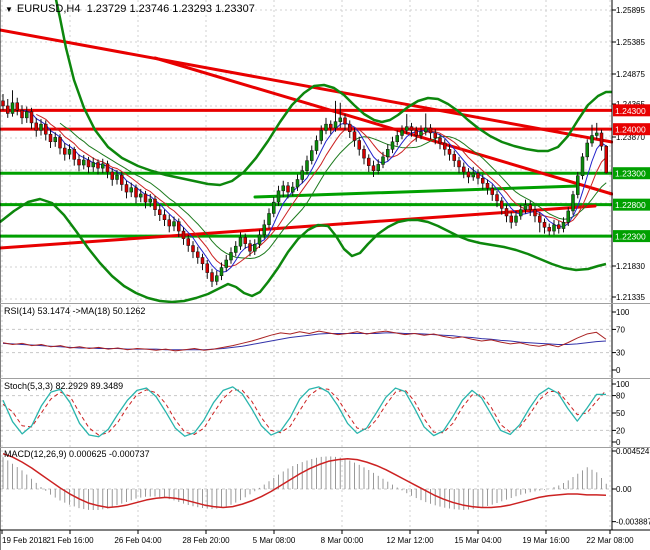 This screenshot has width=650, height=550. I want to click on rsi-label: RSI(14) 53.1474 ->MA(18) 50.1262, so click(75, 311).